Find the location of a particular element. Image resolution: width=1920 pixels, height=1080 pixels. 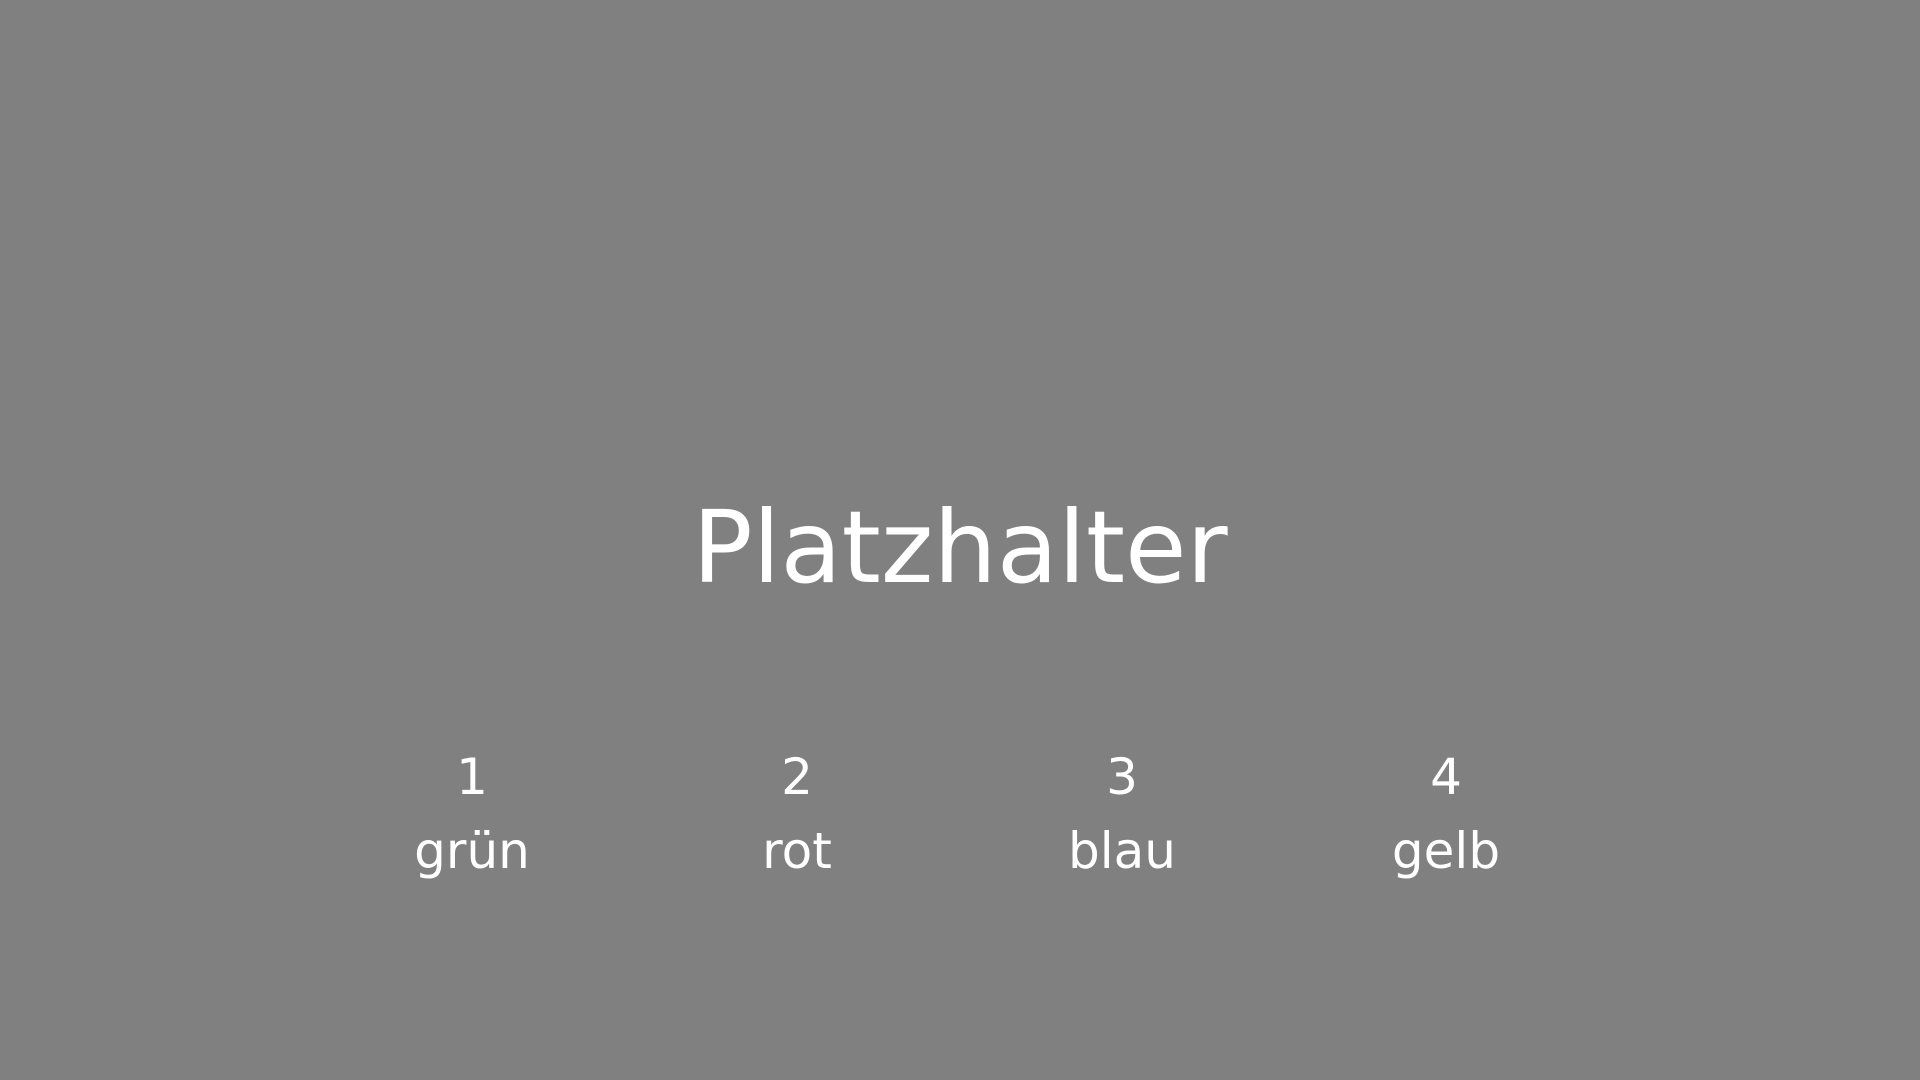

option-item-3: 3 blau is located at coordinates (1122, 814).